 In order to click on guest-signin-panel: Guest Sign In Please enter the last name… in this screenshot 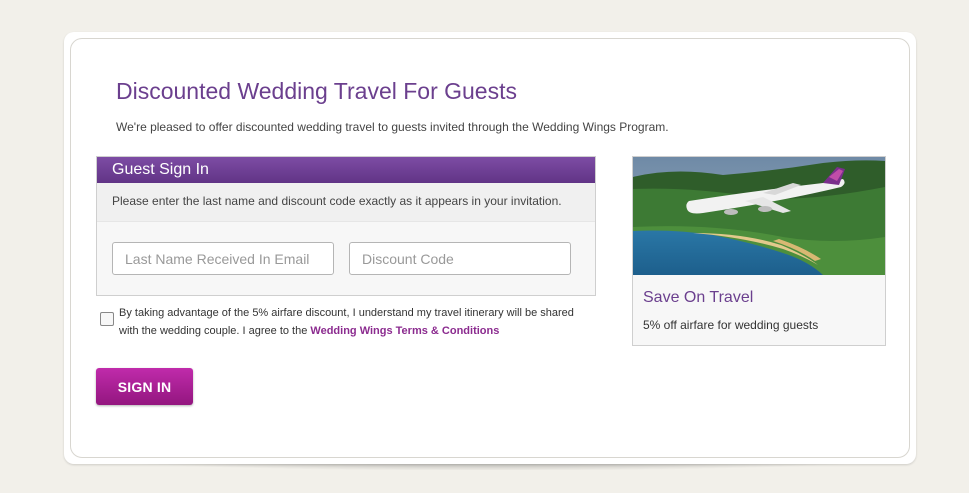, I will do `click(346, 226)`.